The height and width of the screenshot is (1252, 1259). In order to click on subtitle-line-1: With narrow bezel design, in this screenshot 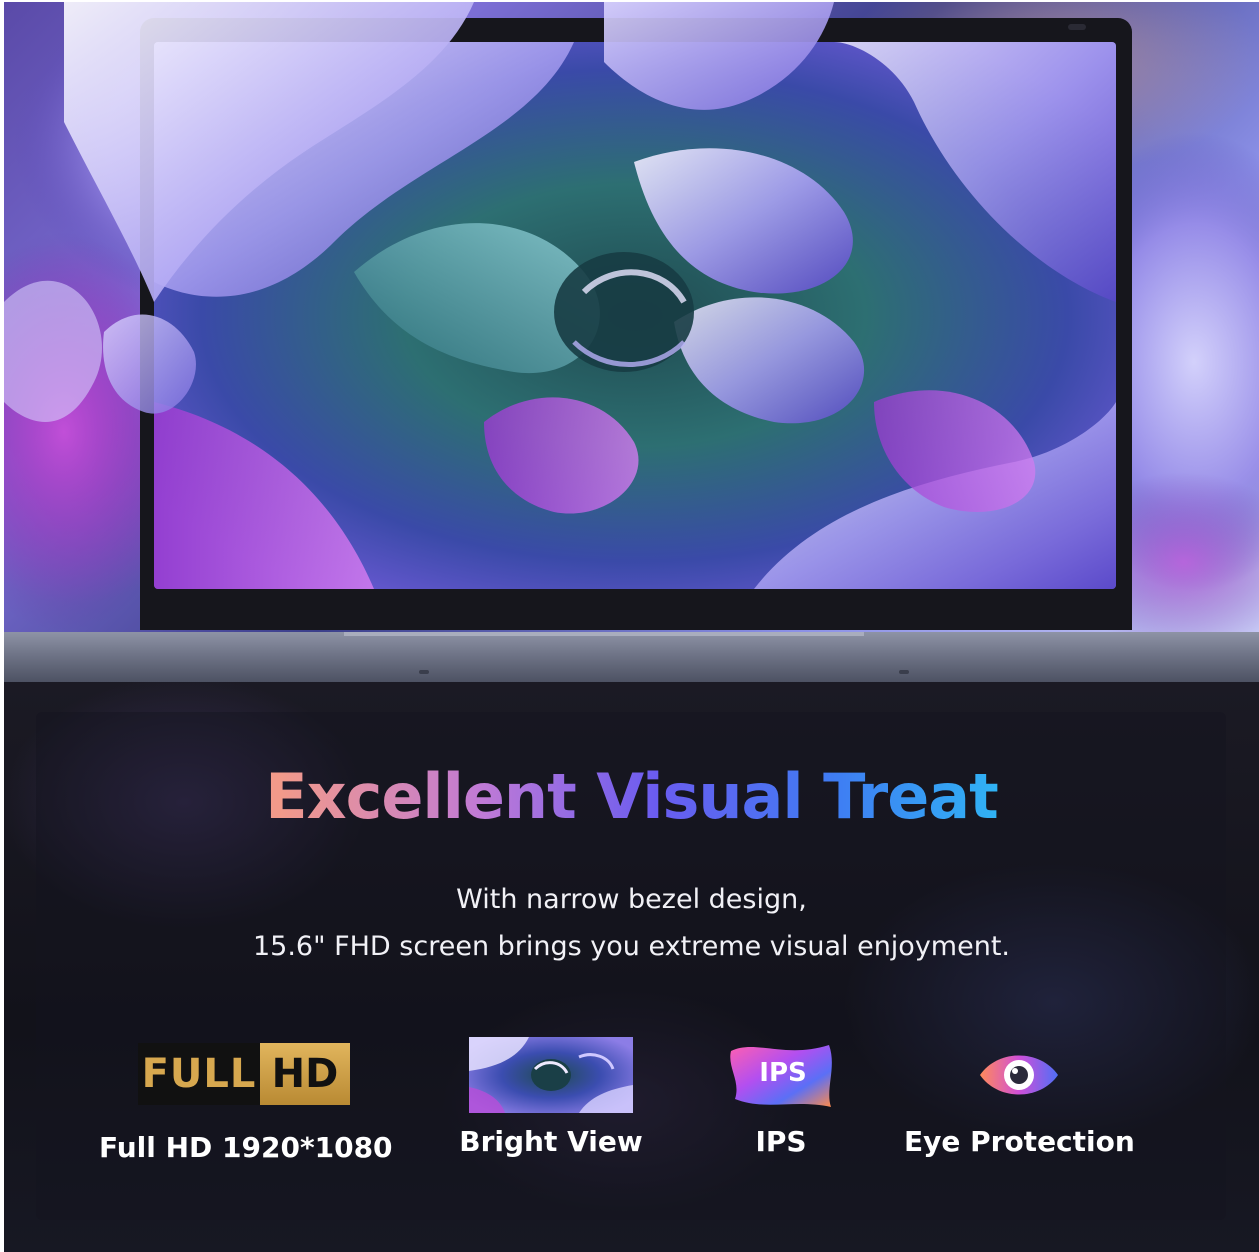, I will do `click(631, 899)`.